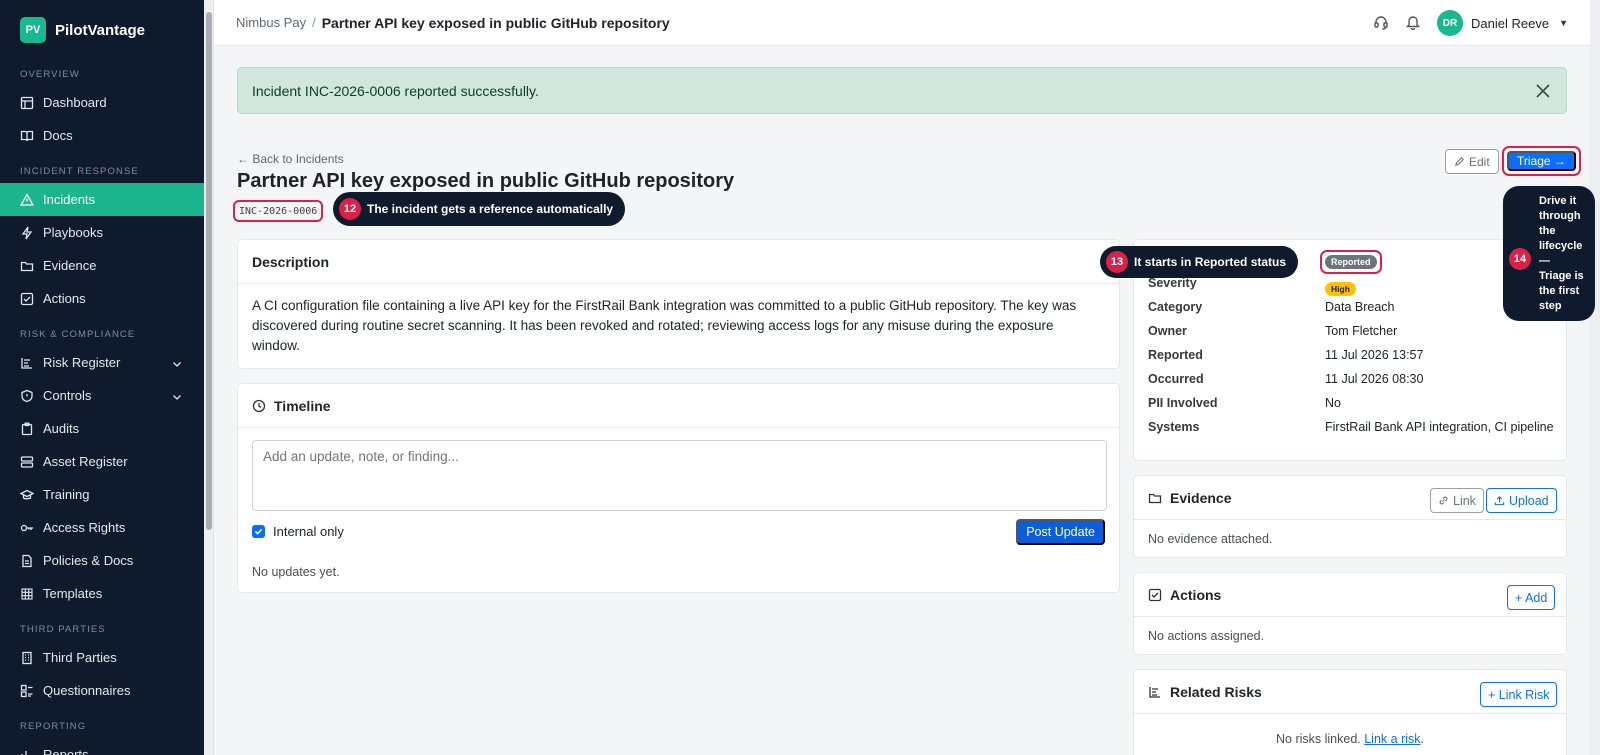 The image size is (1600, 755). What do you see at coordinates (1172, 283) in the screenshot?
I see `detail-label: Severity` at bounding box center [1172, 283].